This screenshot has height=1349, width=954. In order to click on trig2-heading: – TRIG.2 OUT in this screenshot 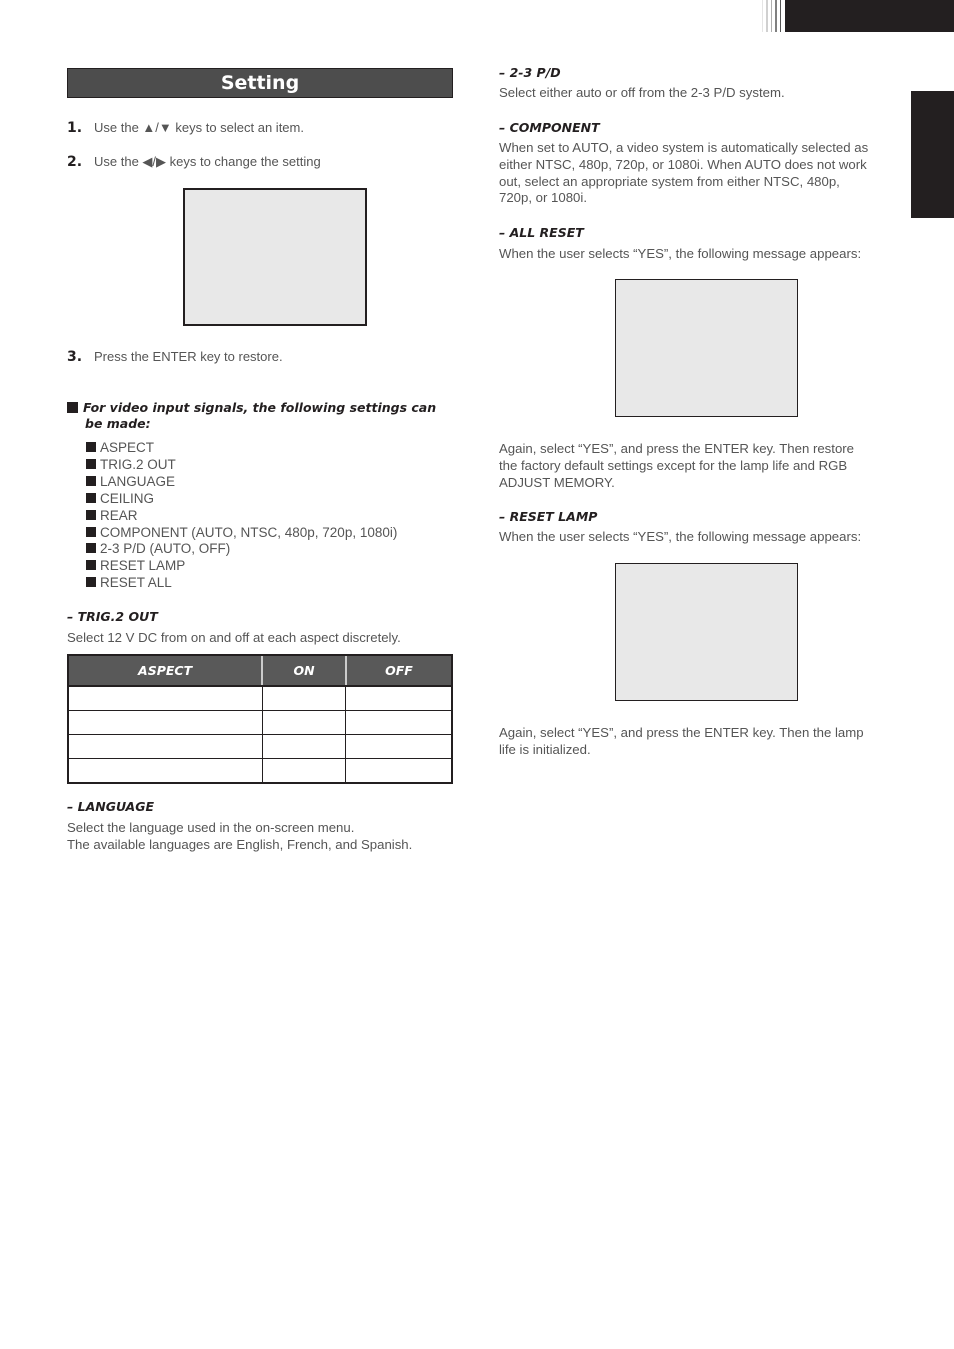, I will do `click(112, 616)`.